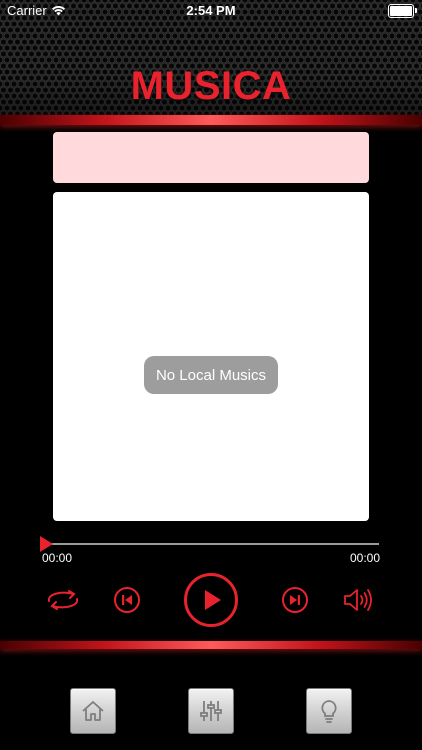  I want to click on volume-button, so click(358, 600).